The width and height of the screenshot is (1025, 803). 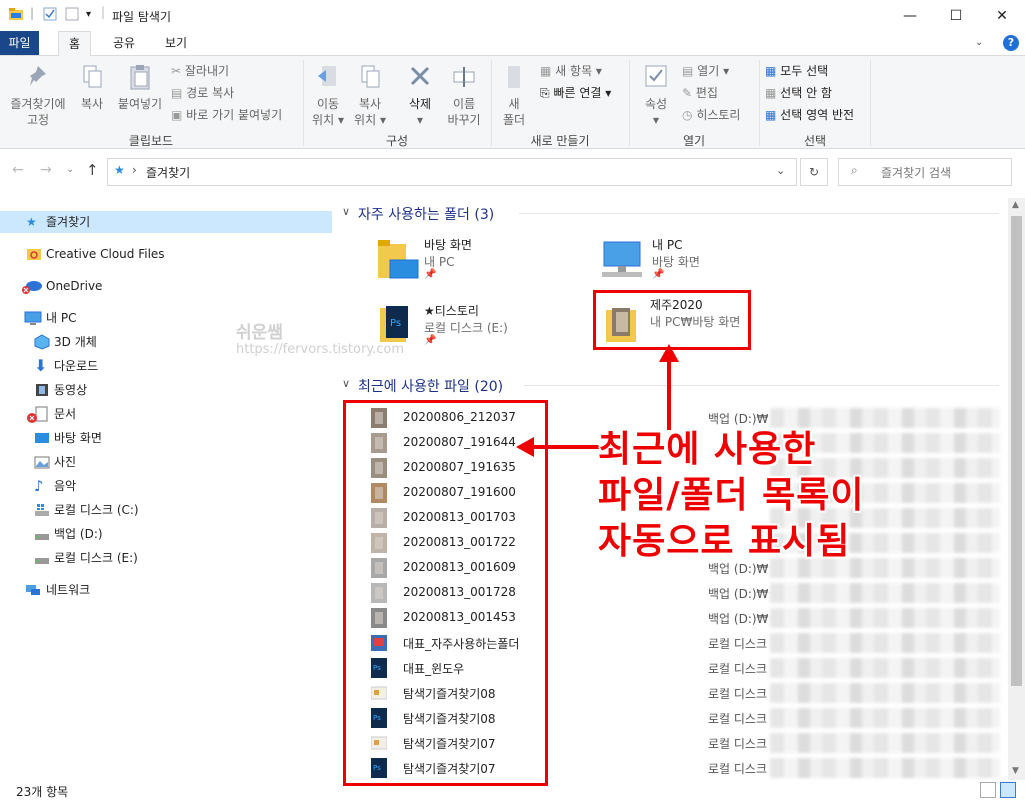 What do you see at coordinates (656, 76) in the screenshot?
I see `properties-check-icon` at bounding box center [656, 76].